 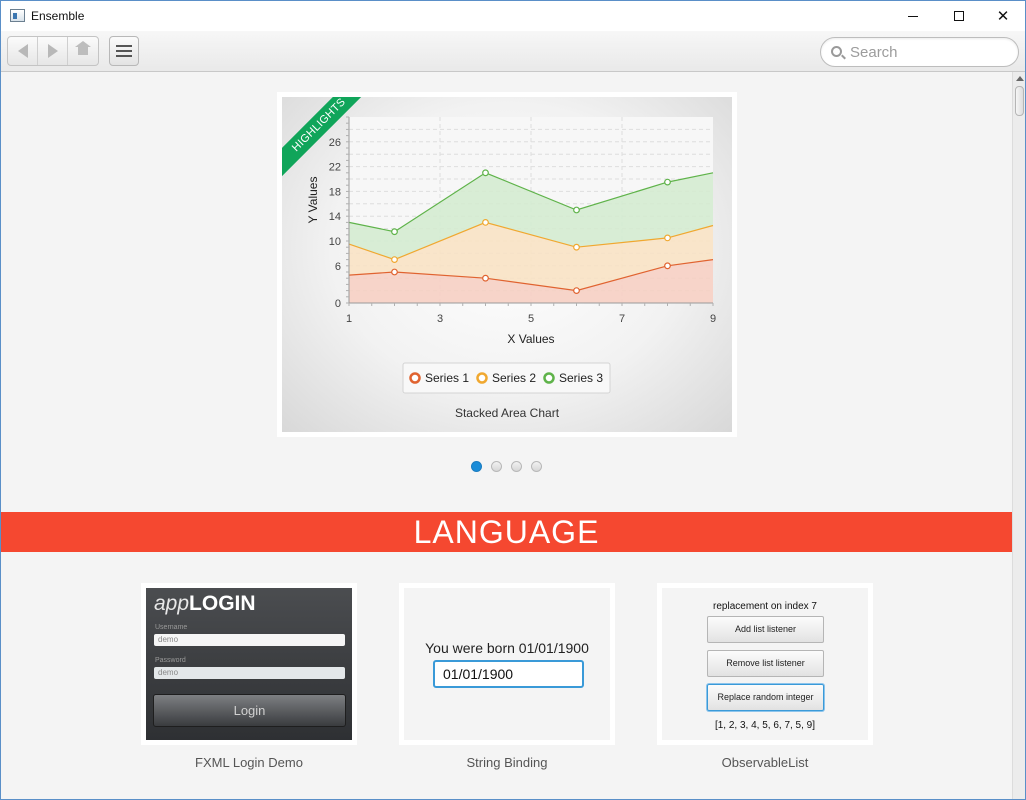 What do you see at coordinates (313, 200) in the screenshot?
I see `y-axis-label: Y Values` at bounding box center [313, 200].